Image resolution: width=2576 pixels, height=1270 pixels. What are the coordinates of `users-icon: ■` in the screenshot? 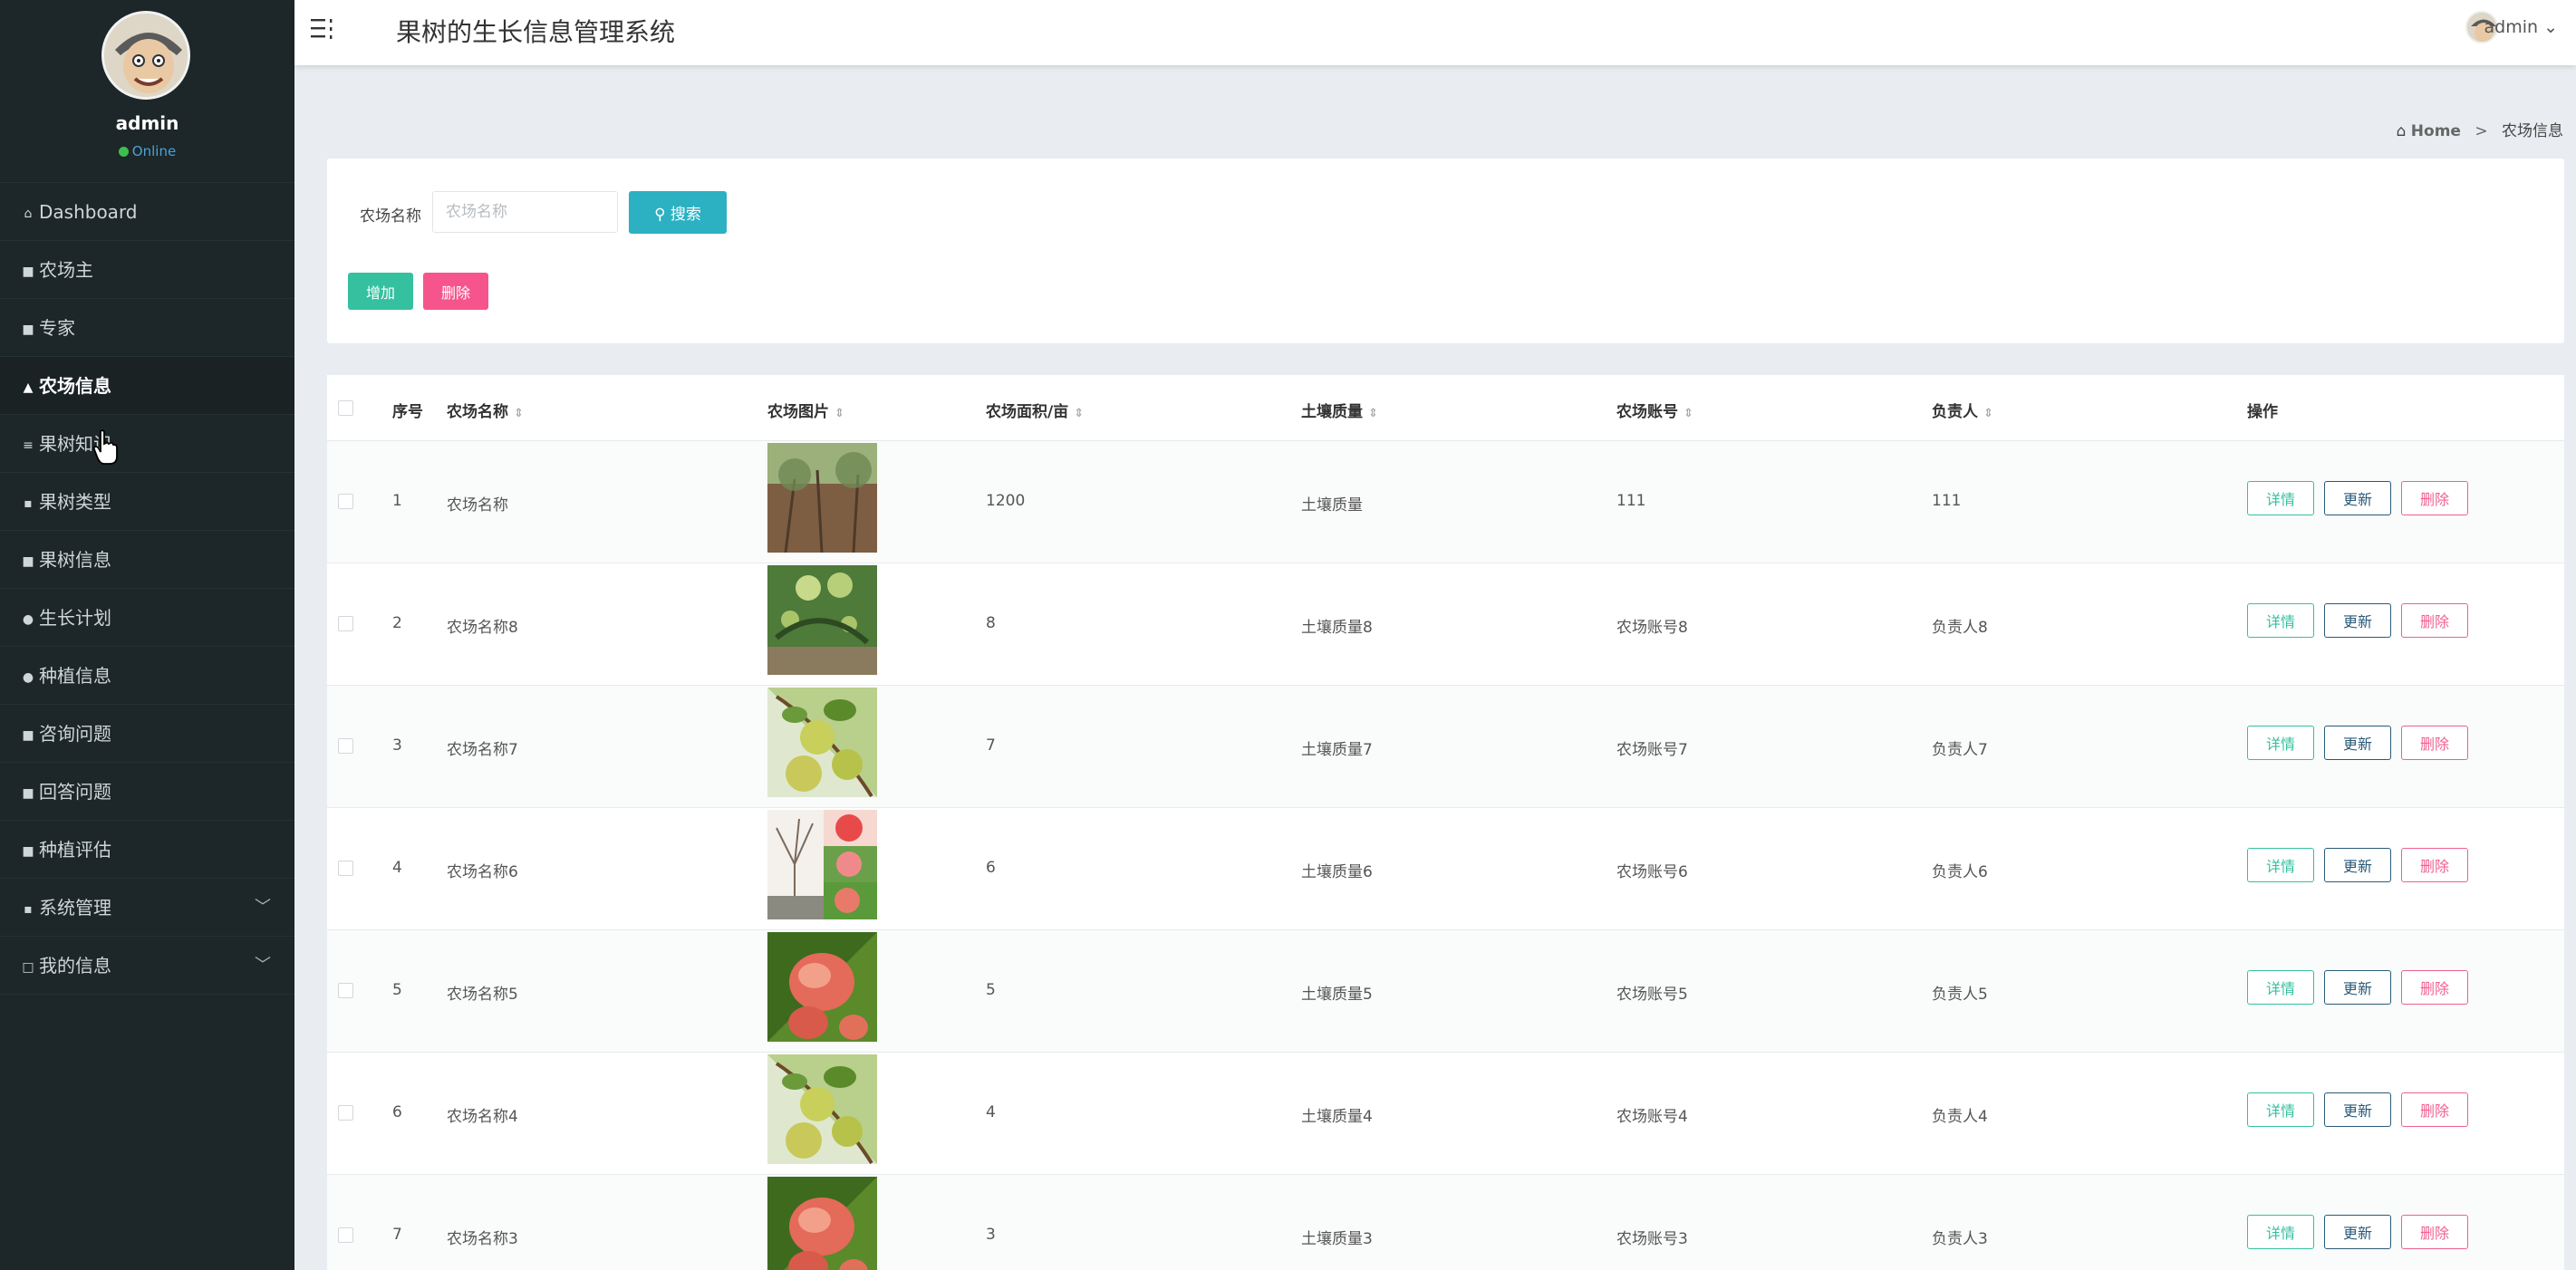 It's located at (28, 271).